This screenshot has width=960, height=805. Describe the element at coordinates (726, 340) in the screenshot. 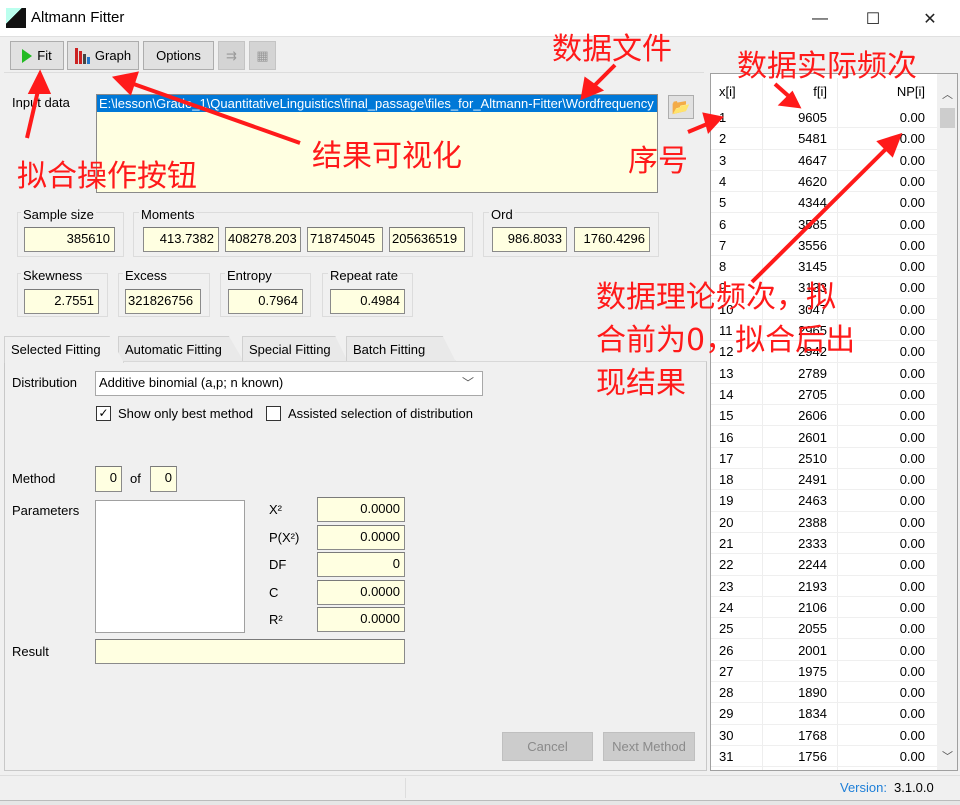

I see `annotation-theory-2: 合前为0，拟合后出` at that location.